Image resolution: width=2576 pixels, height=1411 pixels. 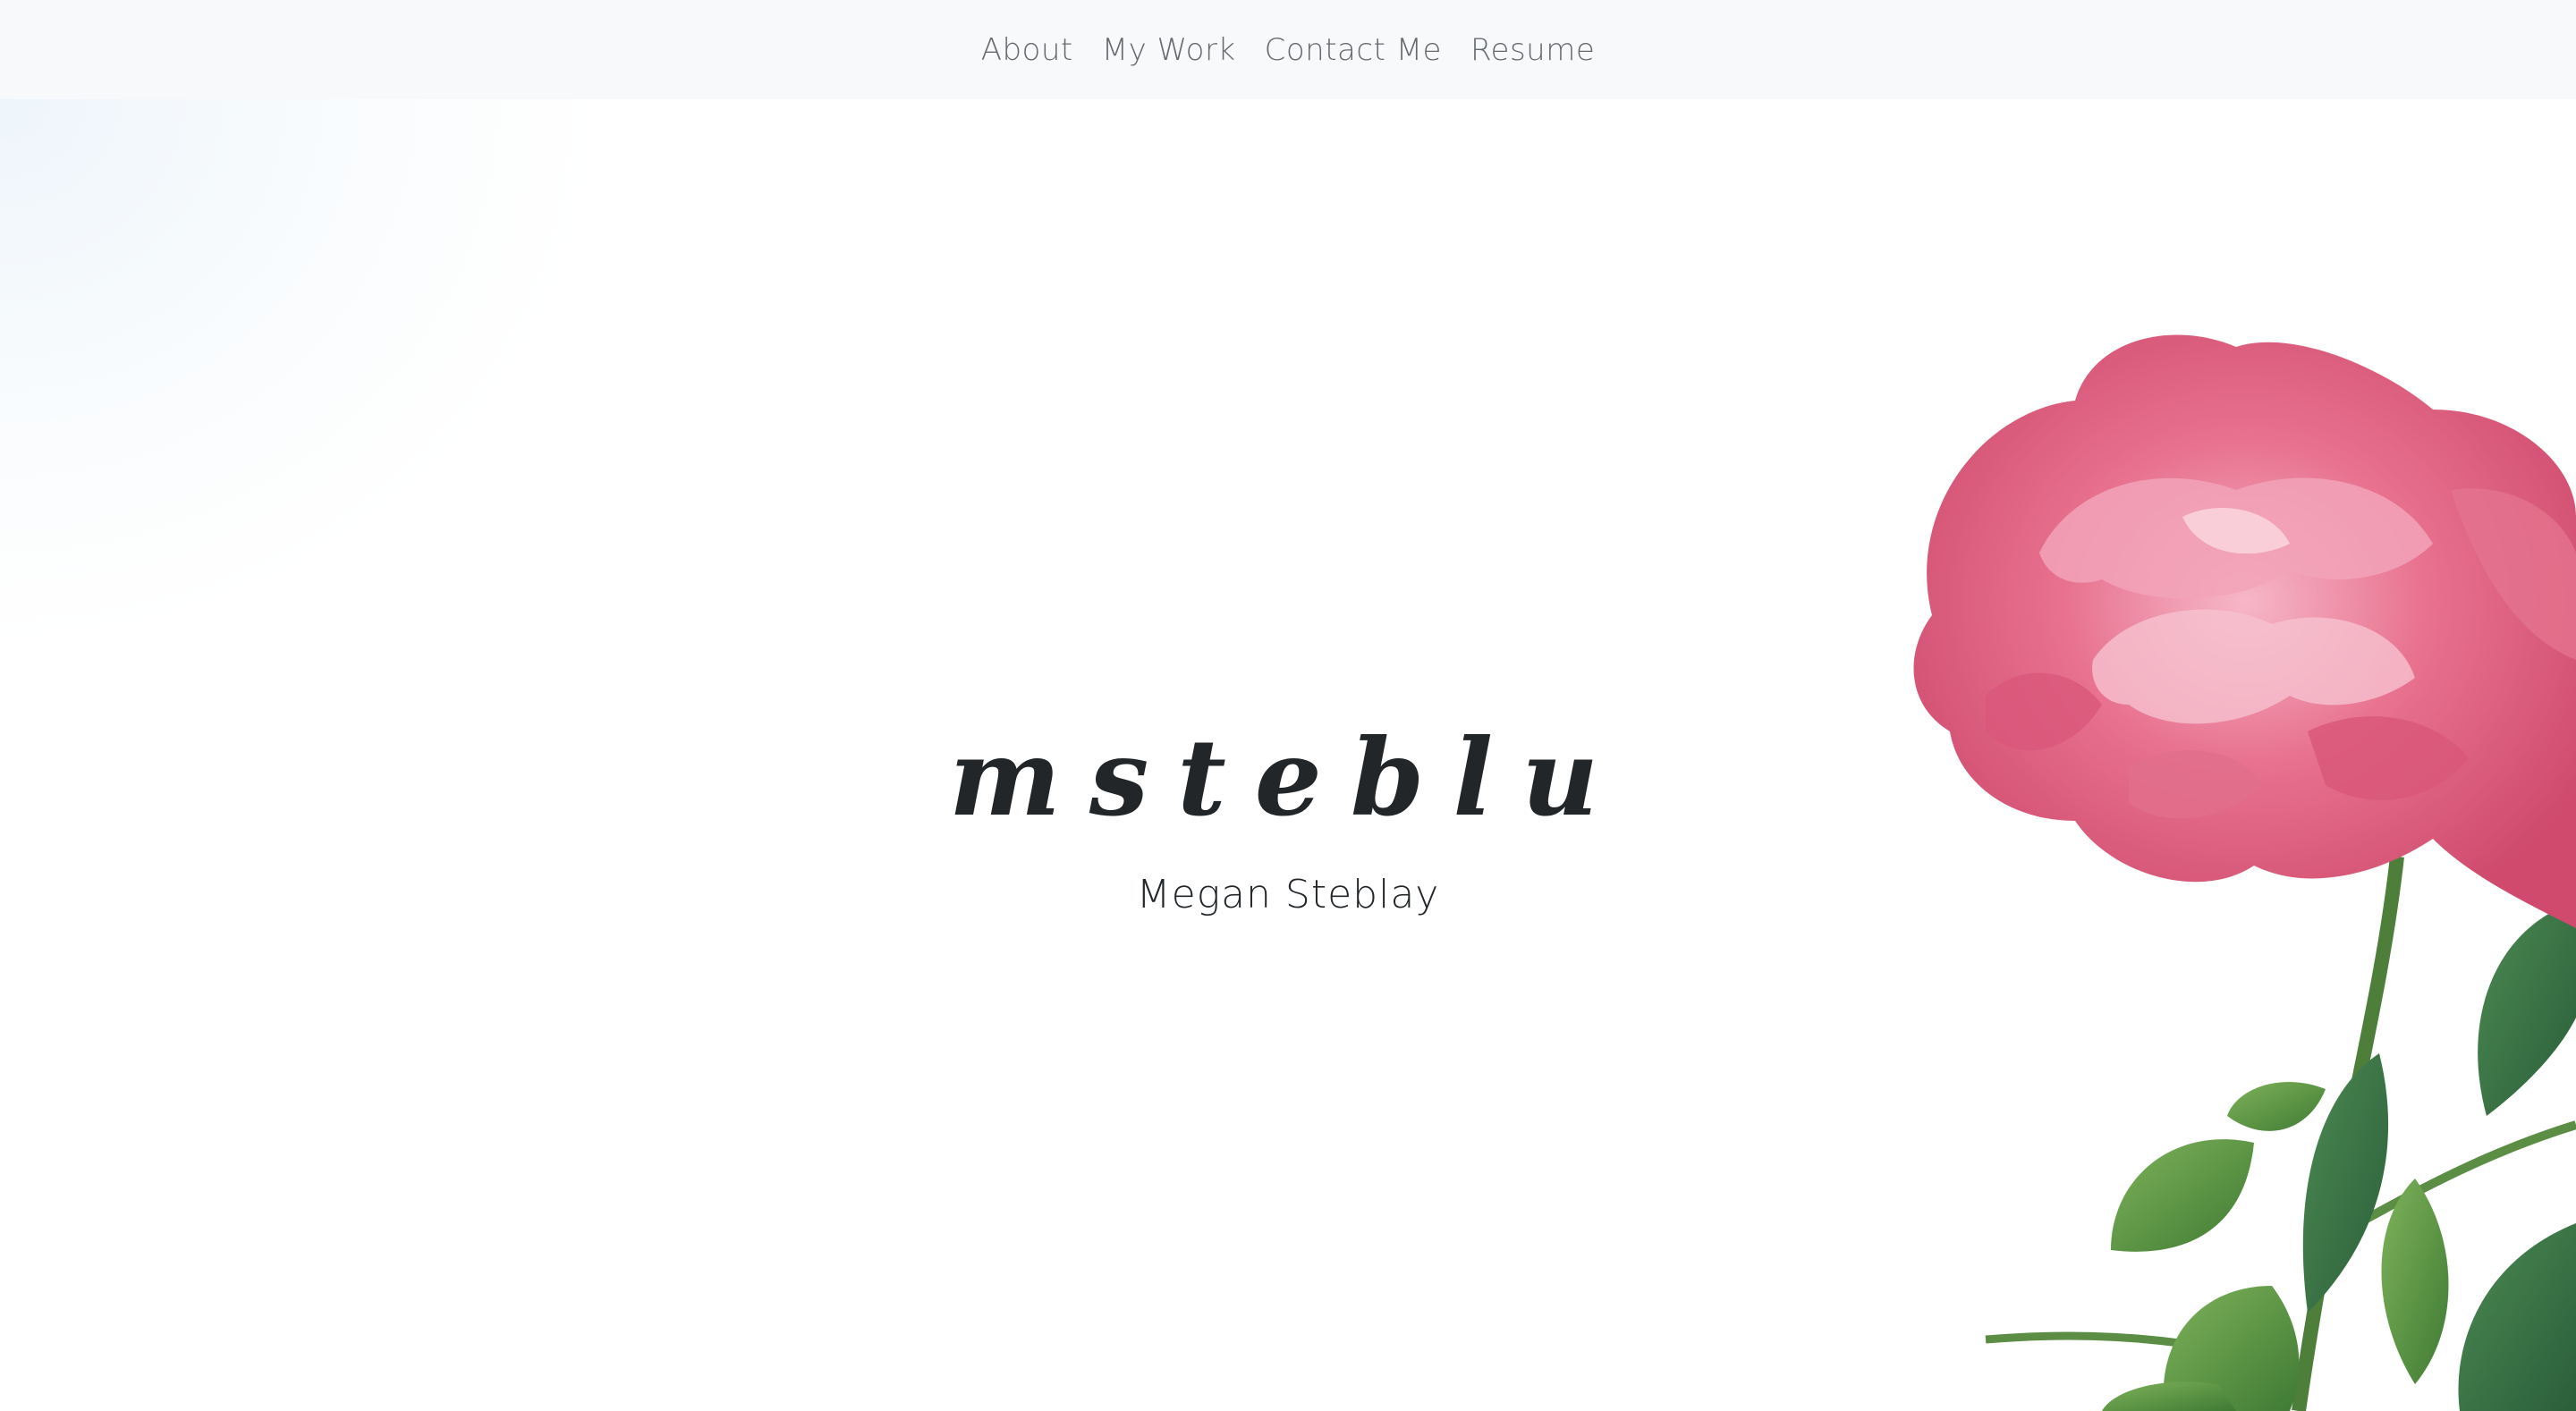 I want to click on nav-link-about: About, so click(x=1027, y=50).